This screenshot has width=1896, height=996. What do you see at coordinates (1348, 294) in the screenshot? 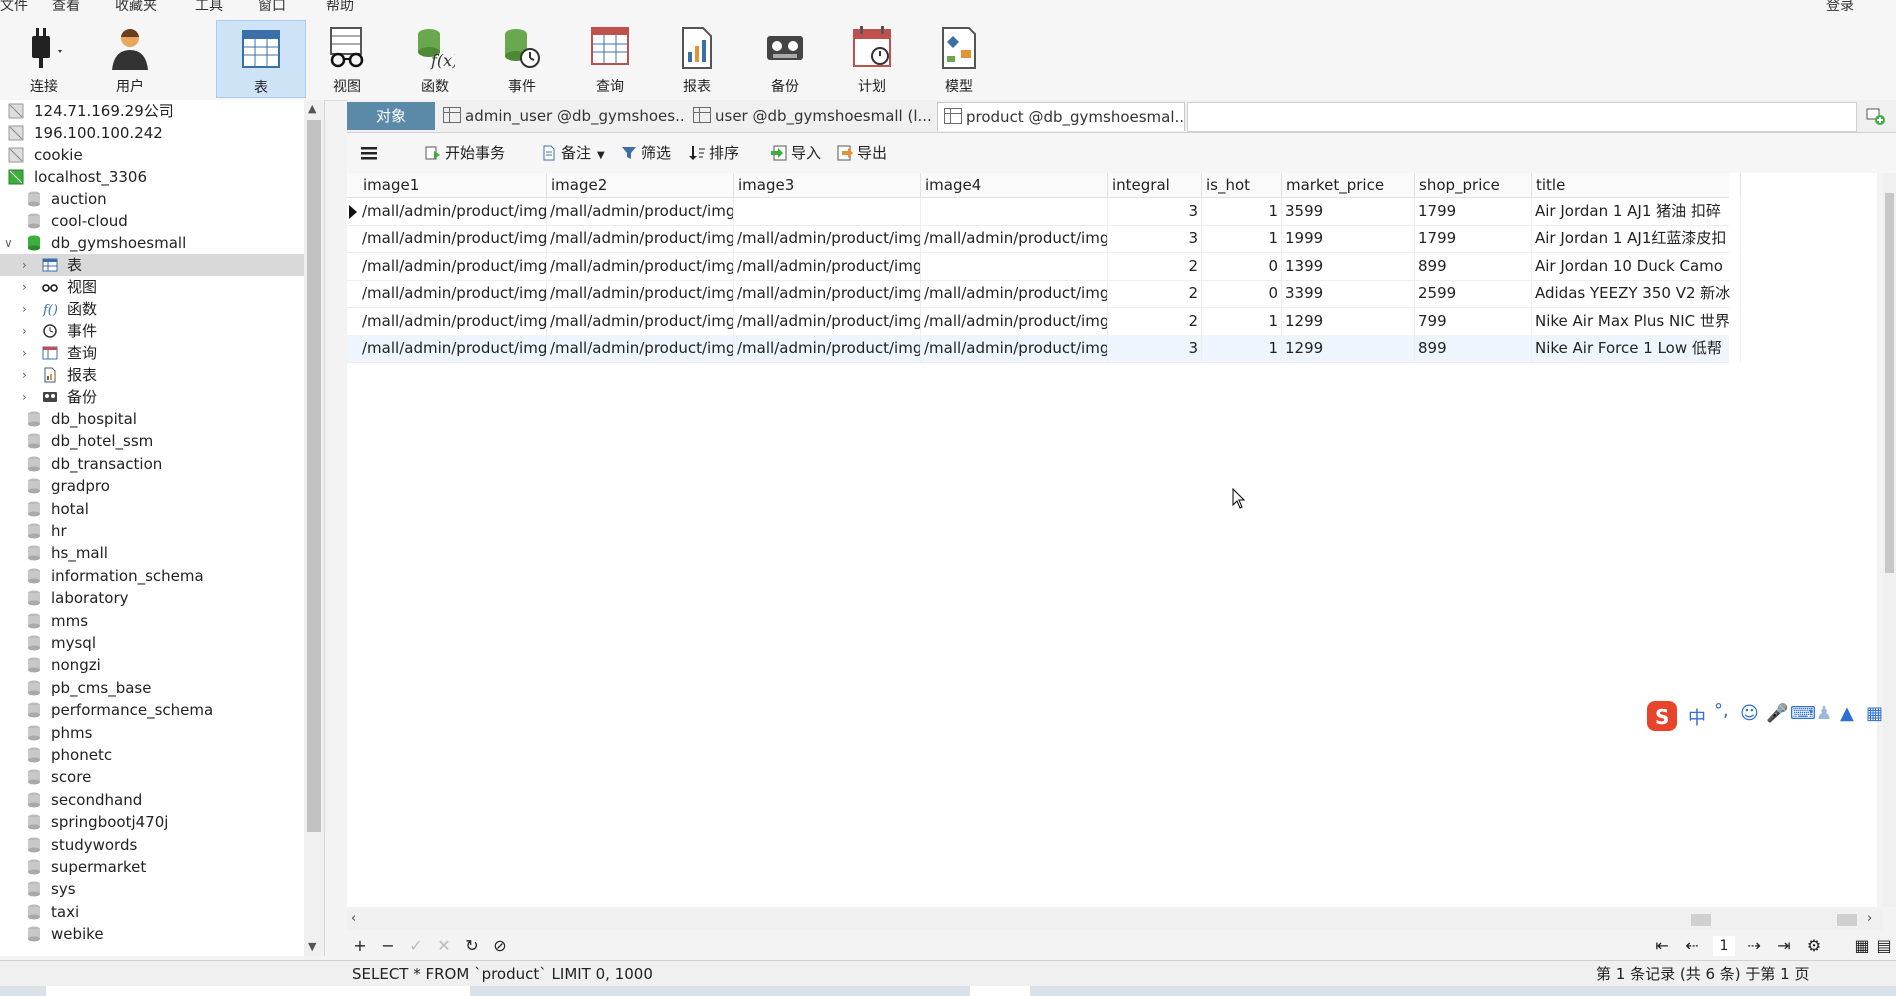
I see `table-cell: 3399` at bounding box center [1348, 294].